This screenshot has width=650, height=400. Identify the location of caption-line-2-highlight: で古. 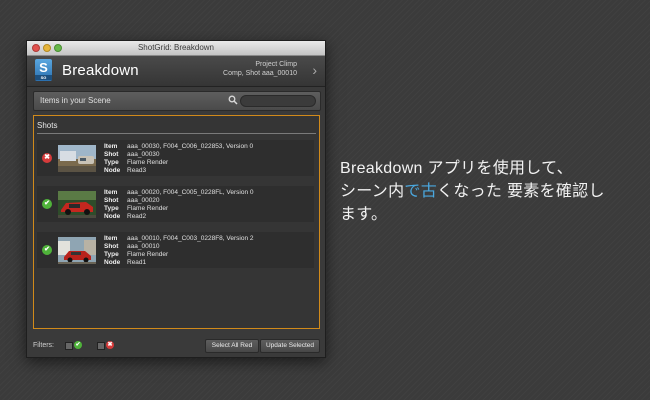
(421, 191).